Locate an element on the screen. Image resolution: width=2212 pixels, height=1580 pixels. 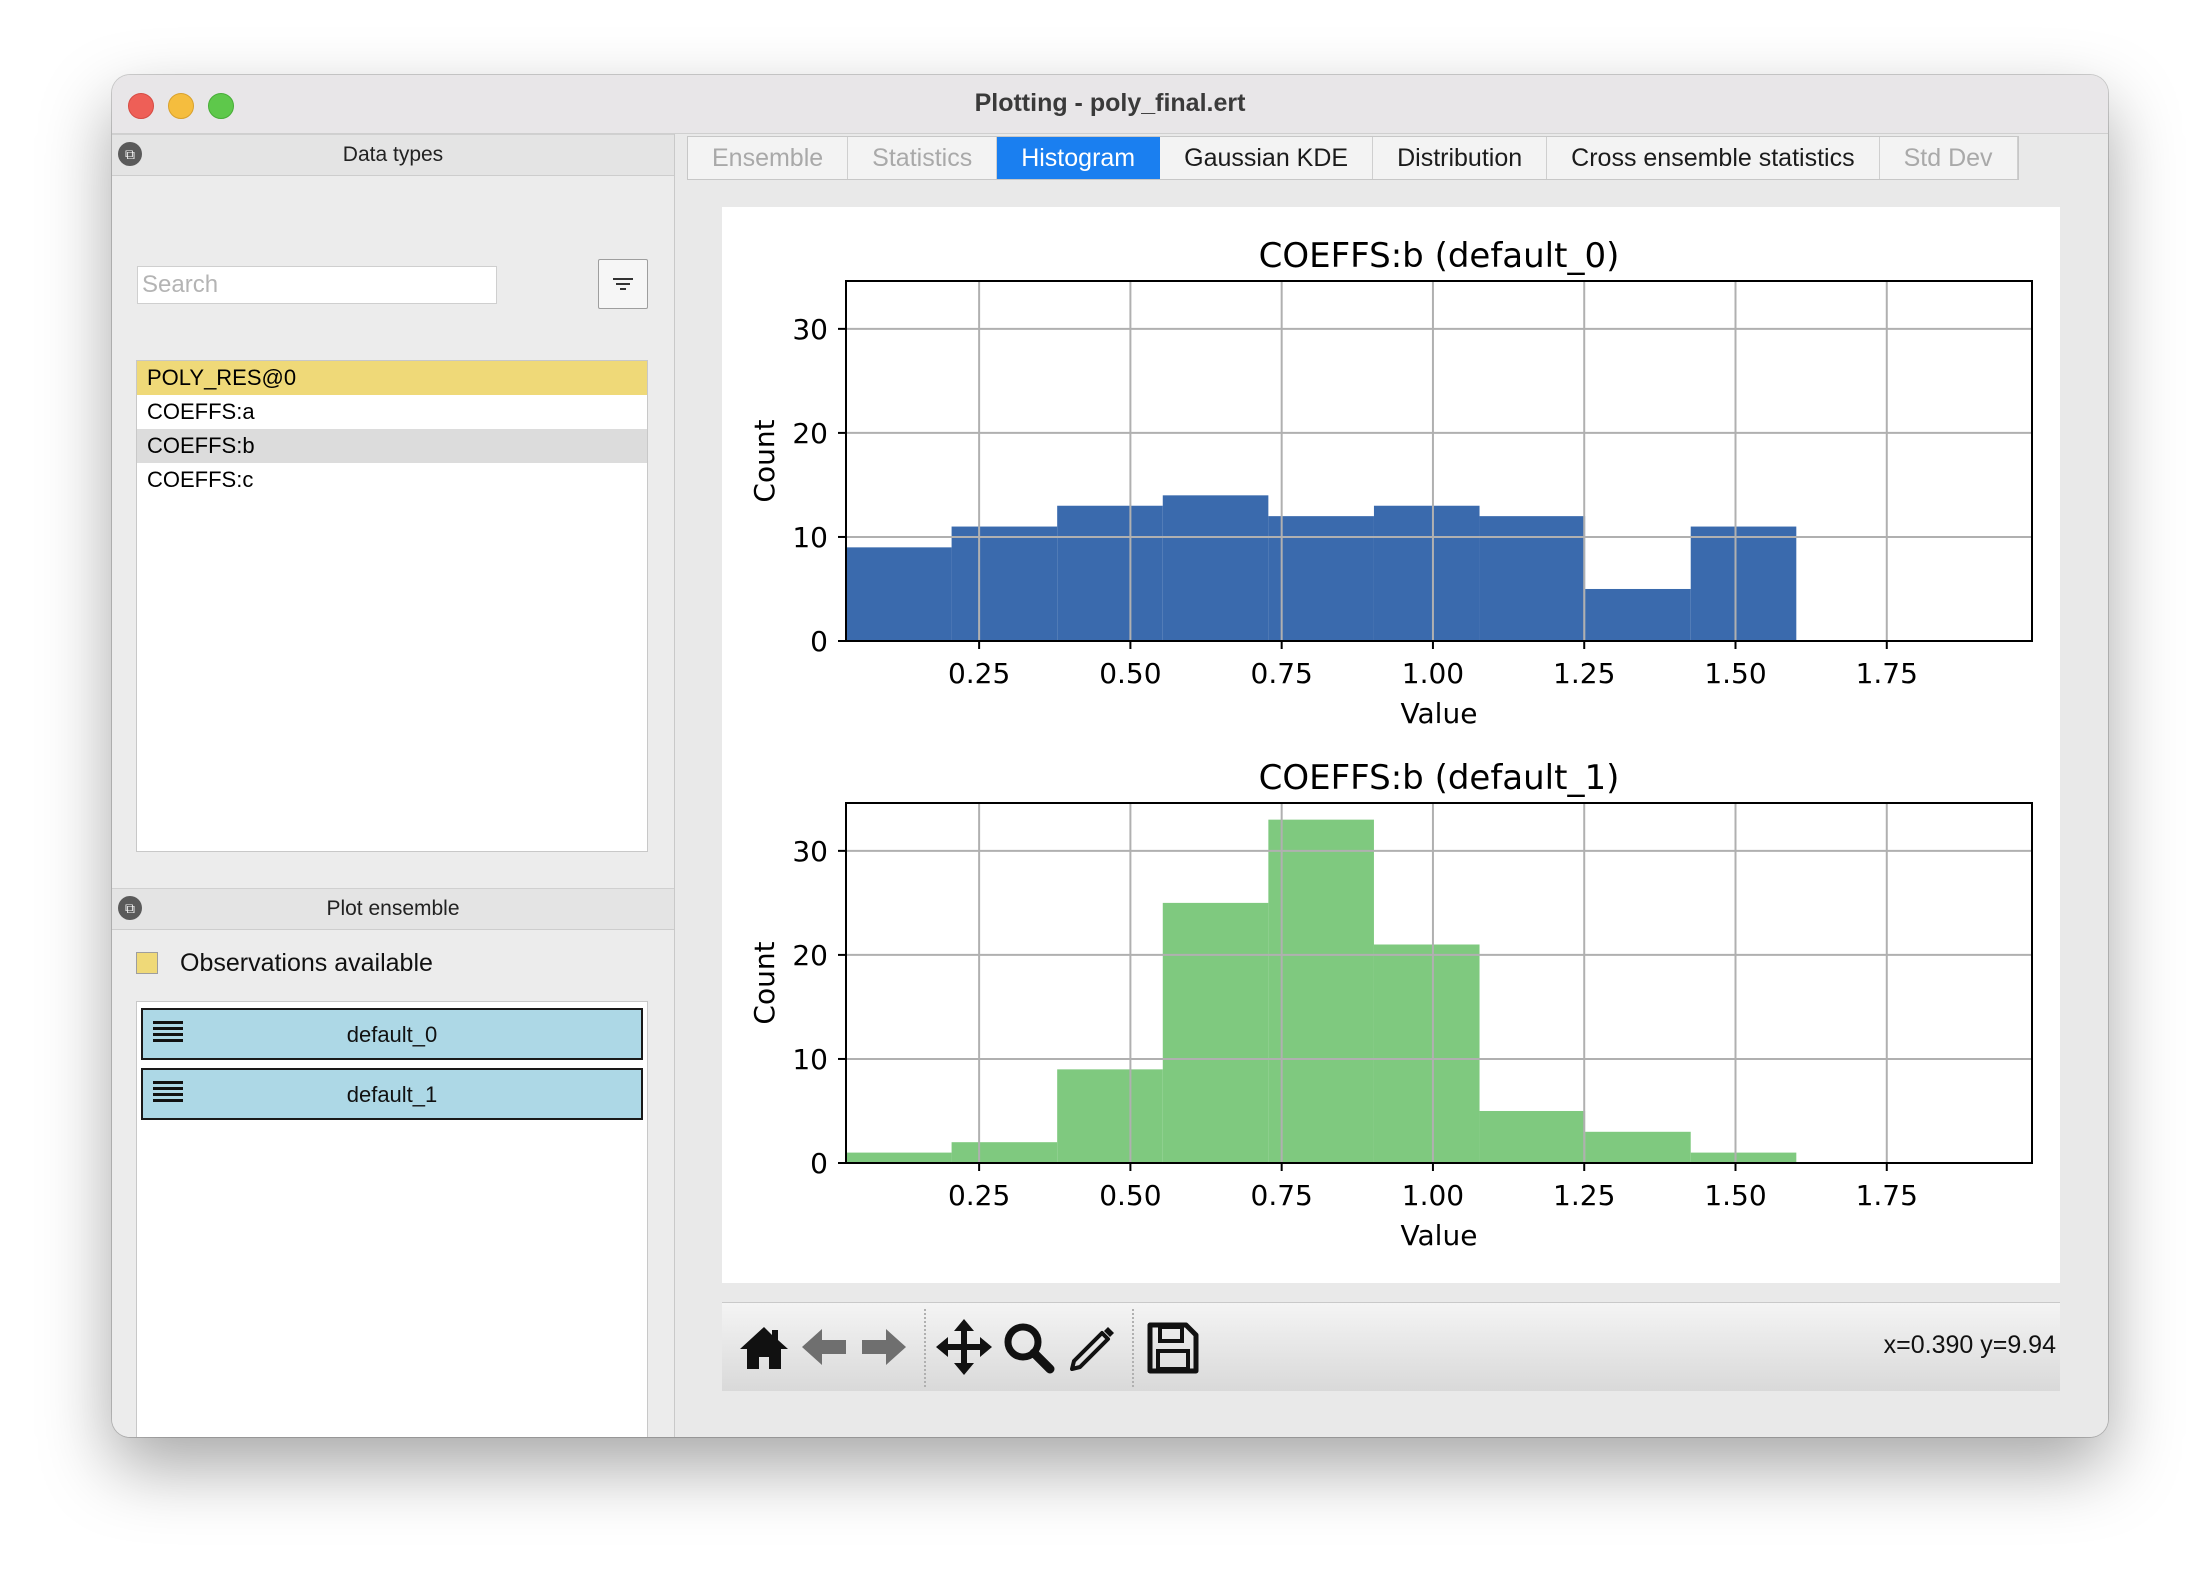
ensemble-item-label: default_0 is located at coordinates (392, 1034).